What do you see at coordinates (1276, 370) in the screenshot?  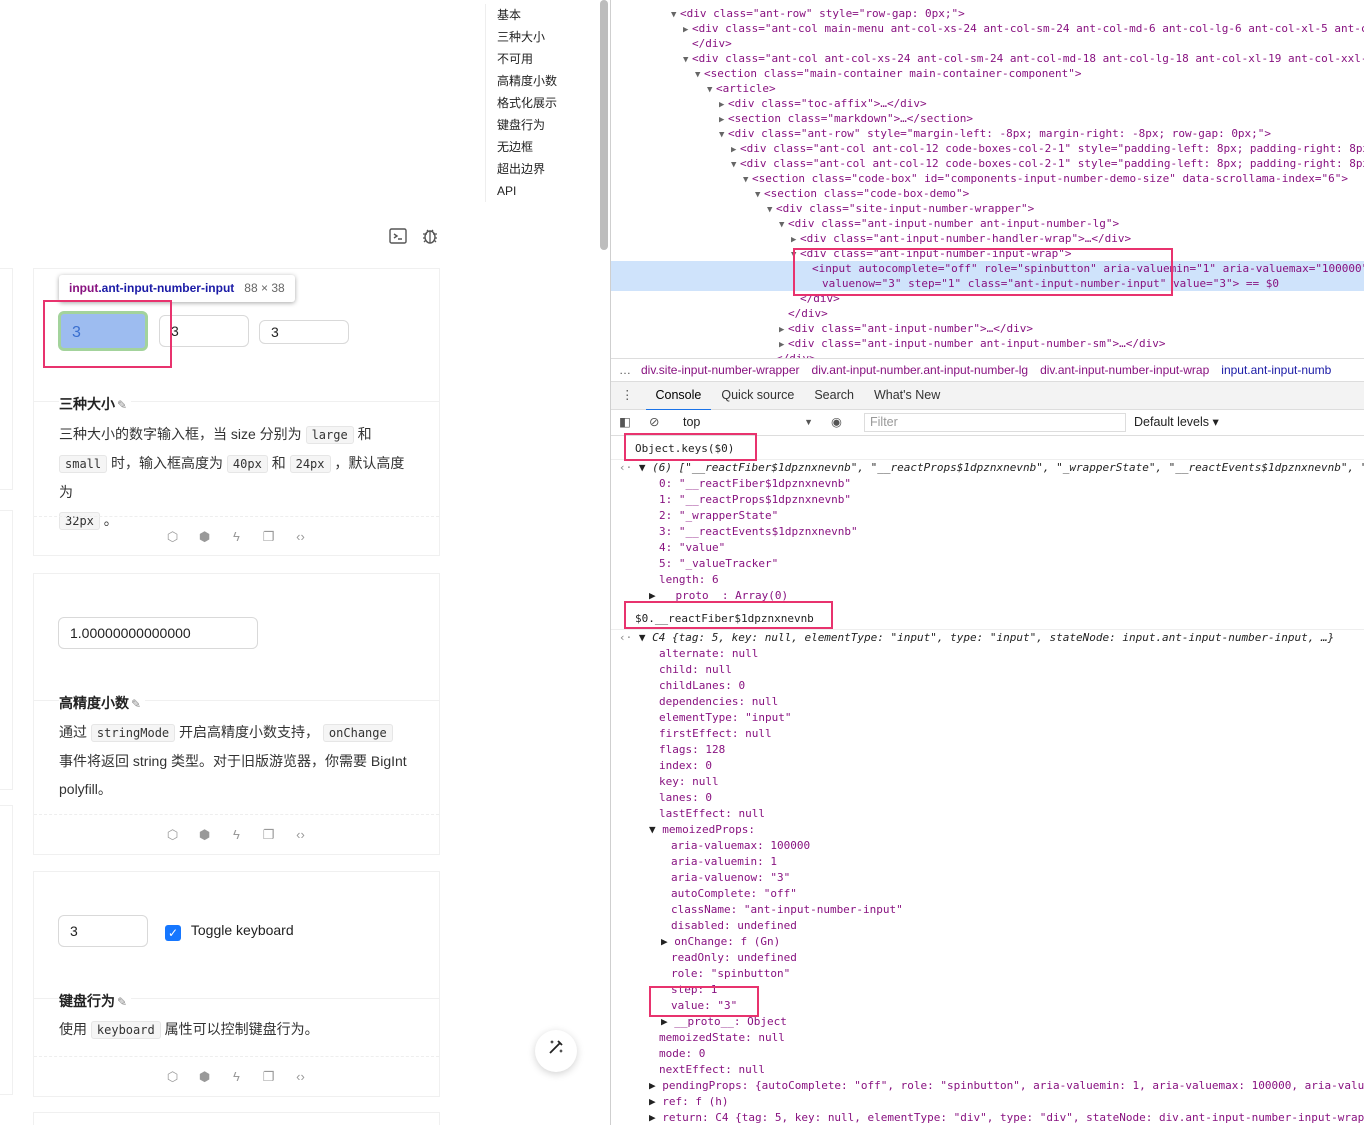 I see `breadcrumb-item: input.ant-input-numb` at bounding box center [1276, 370].